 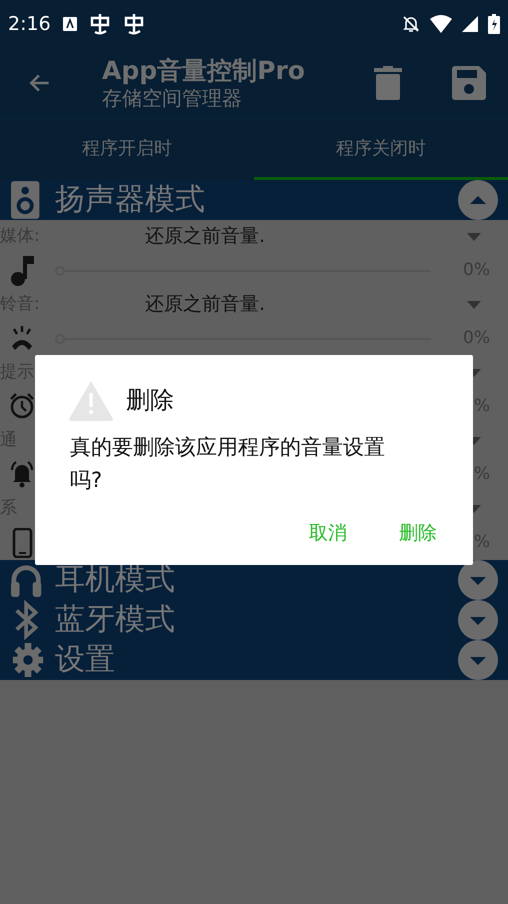 I want to click on dialog-title: 删除, so click(x=150, y=400).